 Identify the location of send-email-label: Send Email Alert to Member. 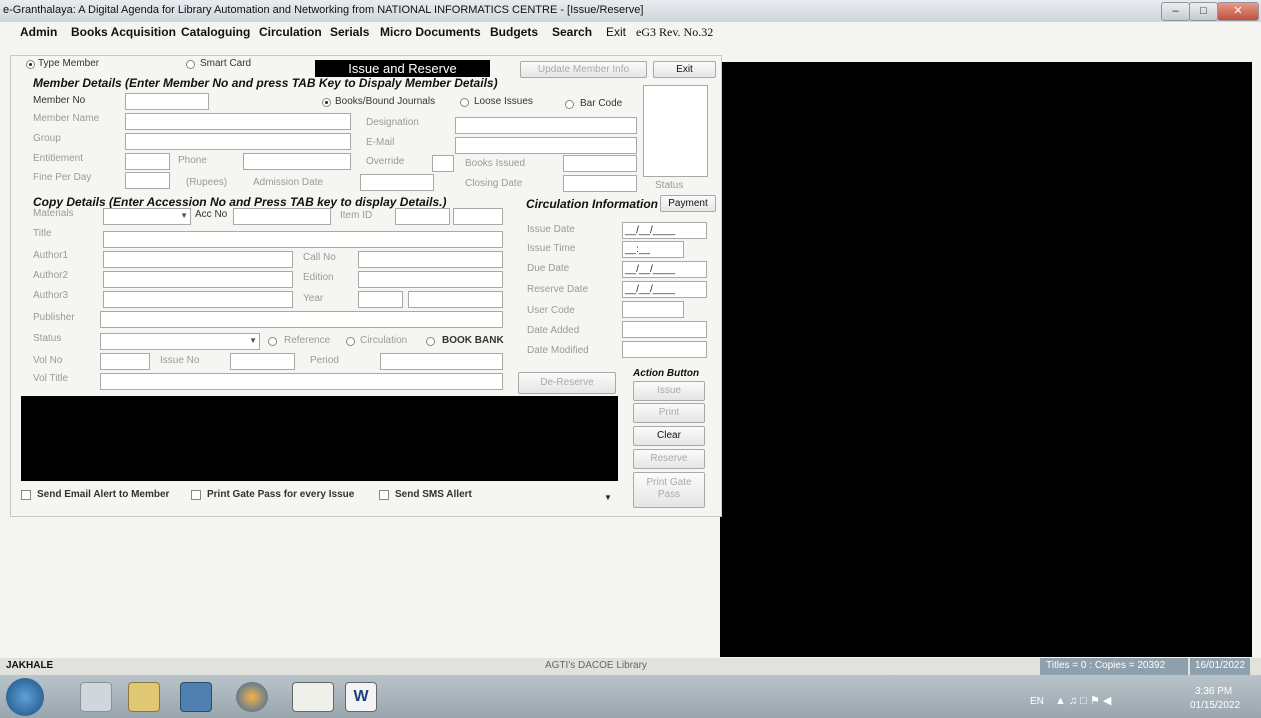
(103, 494).